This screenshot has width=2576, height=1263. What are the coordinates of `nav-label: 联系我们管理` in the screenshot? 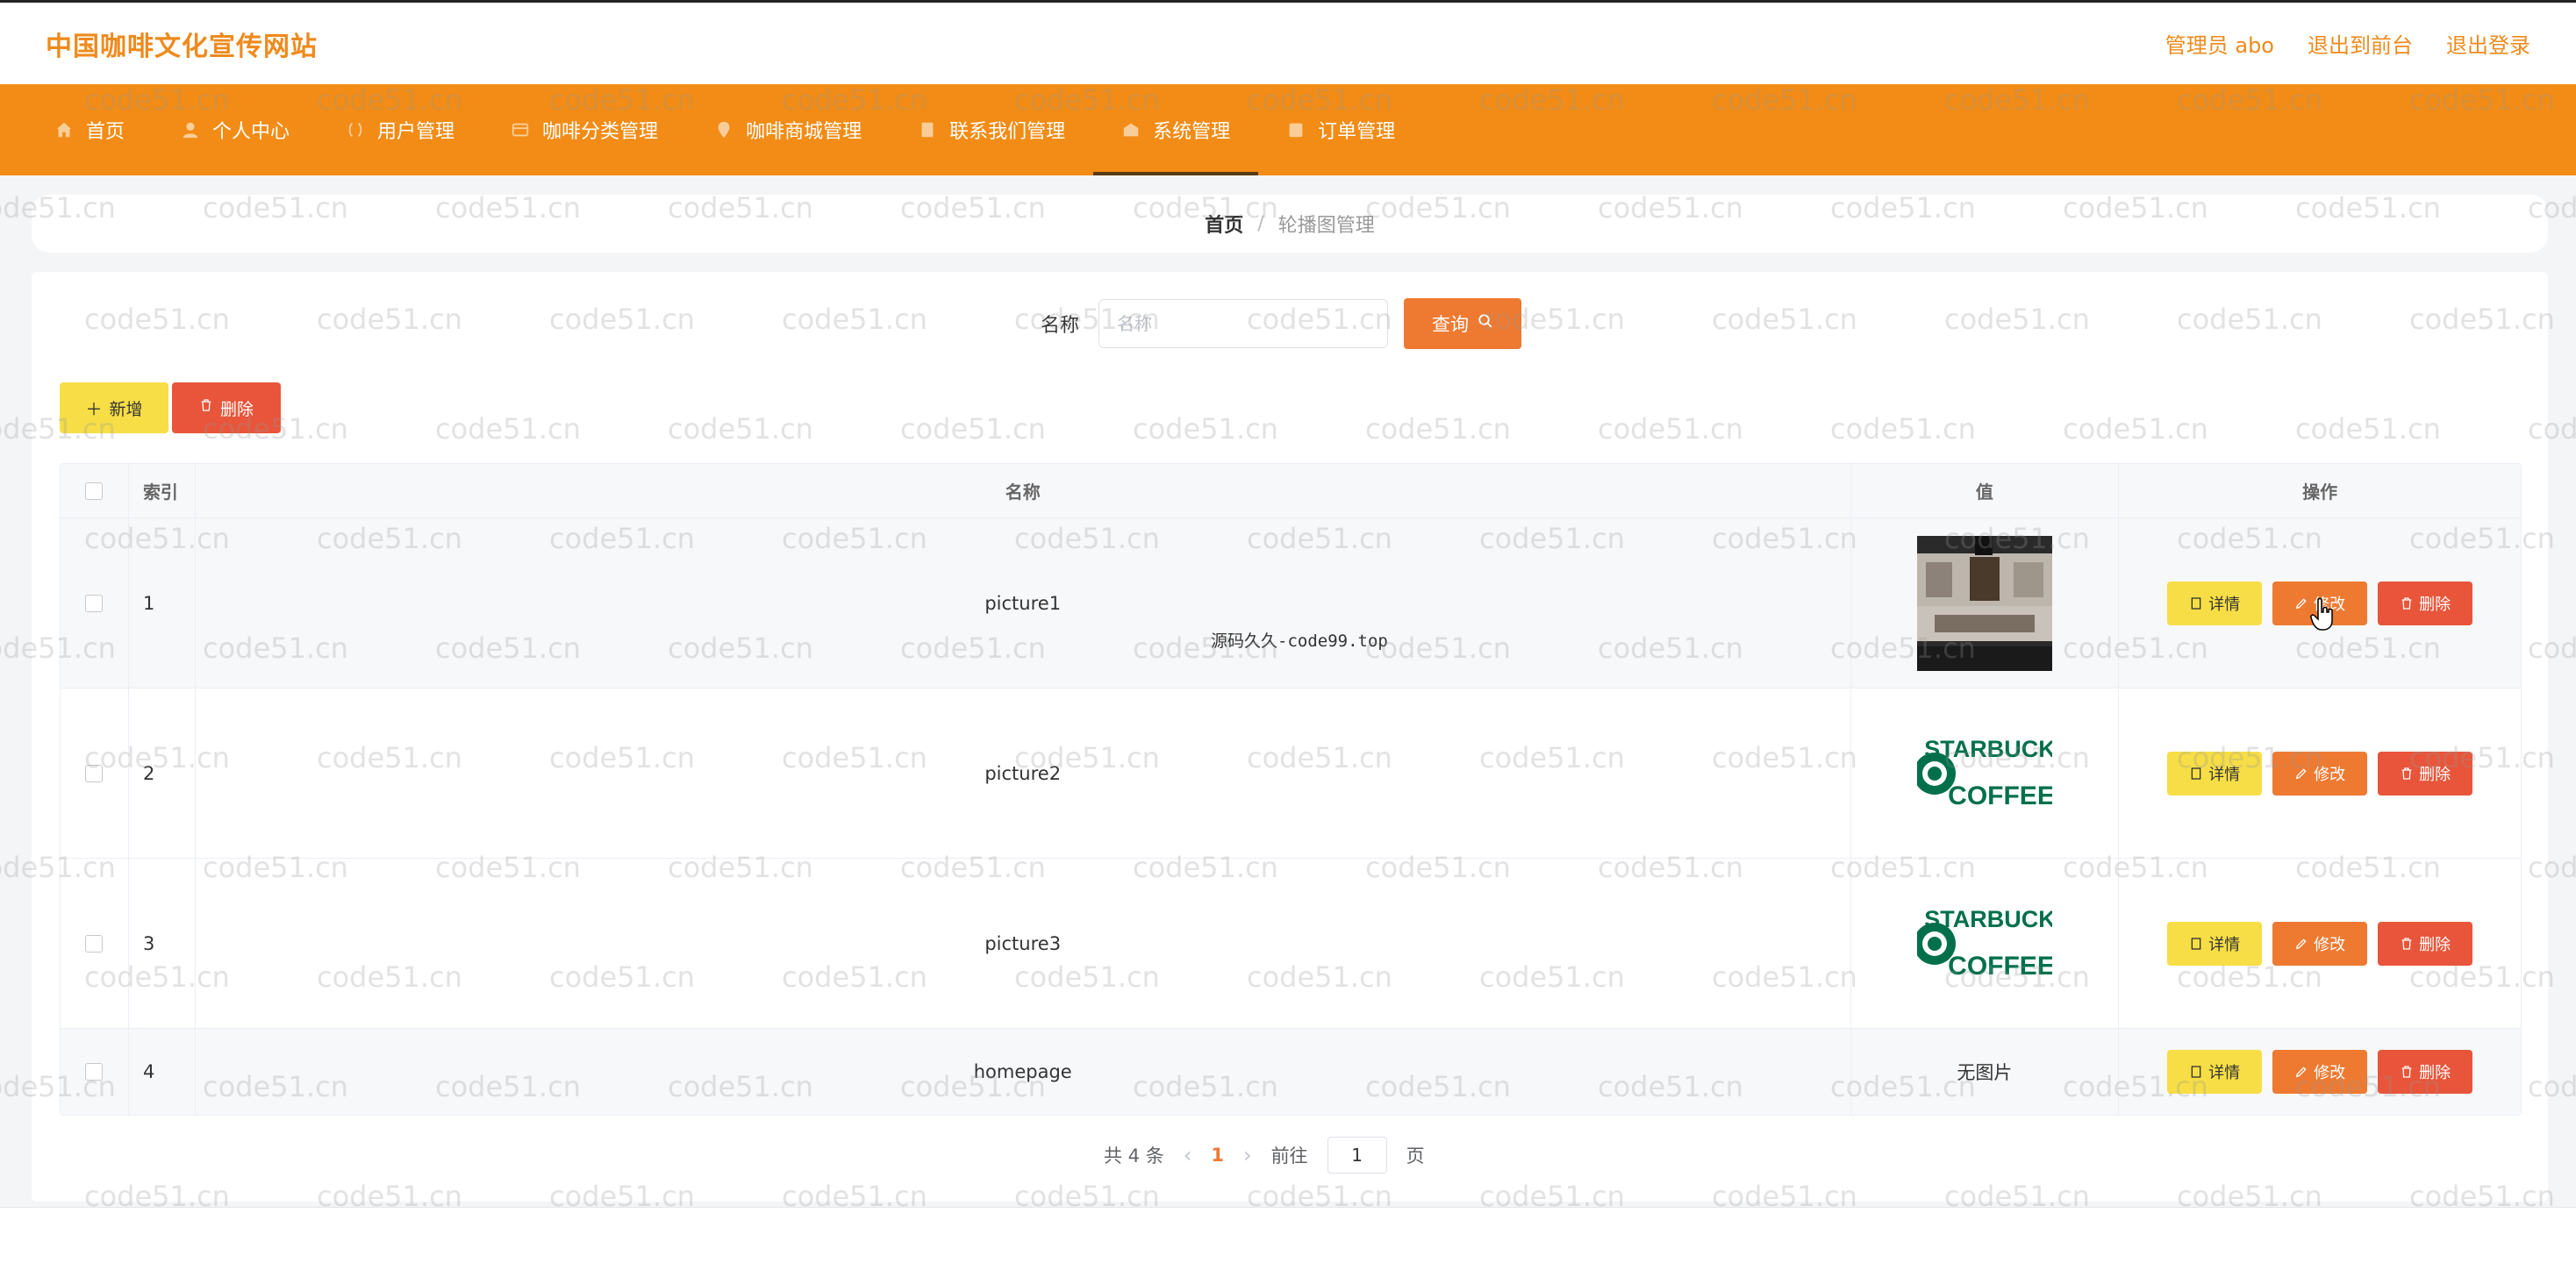 It's located at (1007, 132).